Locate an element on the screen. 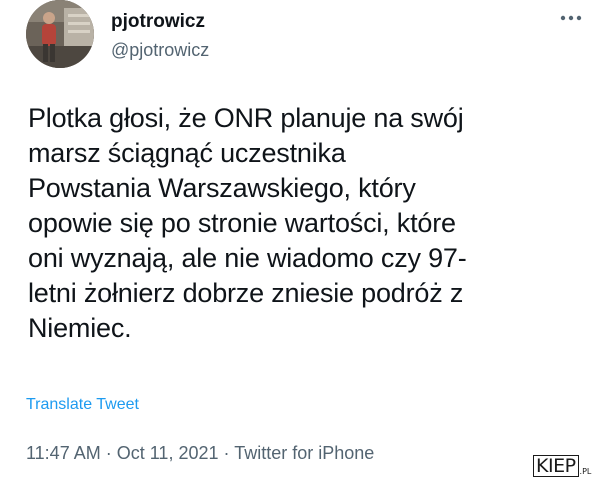 This screenshot has width=610, height=486. translate-tweet-link: Translate Tweet is located at coordinates (82, 405).